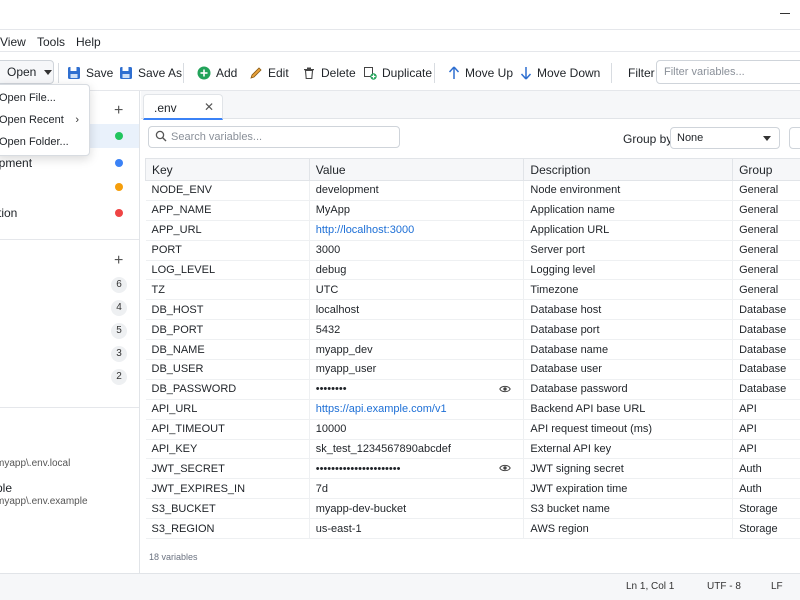 Image resolution: width=800 pixels, height=600 pixels. What do you see at coordinates (690, 138) in the screenshot?
I see `group-by-value: None` at bounding box center [690, 138].